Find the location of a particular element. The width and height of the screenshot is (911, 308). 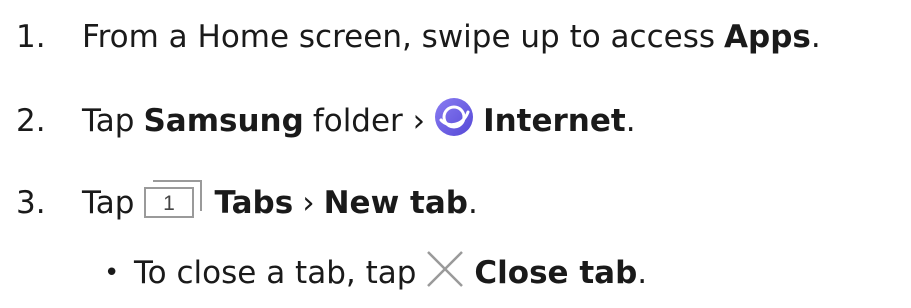

apps-label: Apps is located at coordinates (767, 37).